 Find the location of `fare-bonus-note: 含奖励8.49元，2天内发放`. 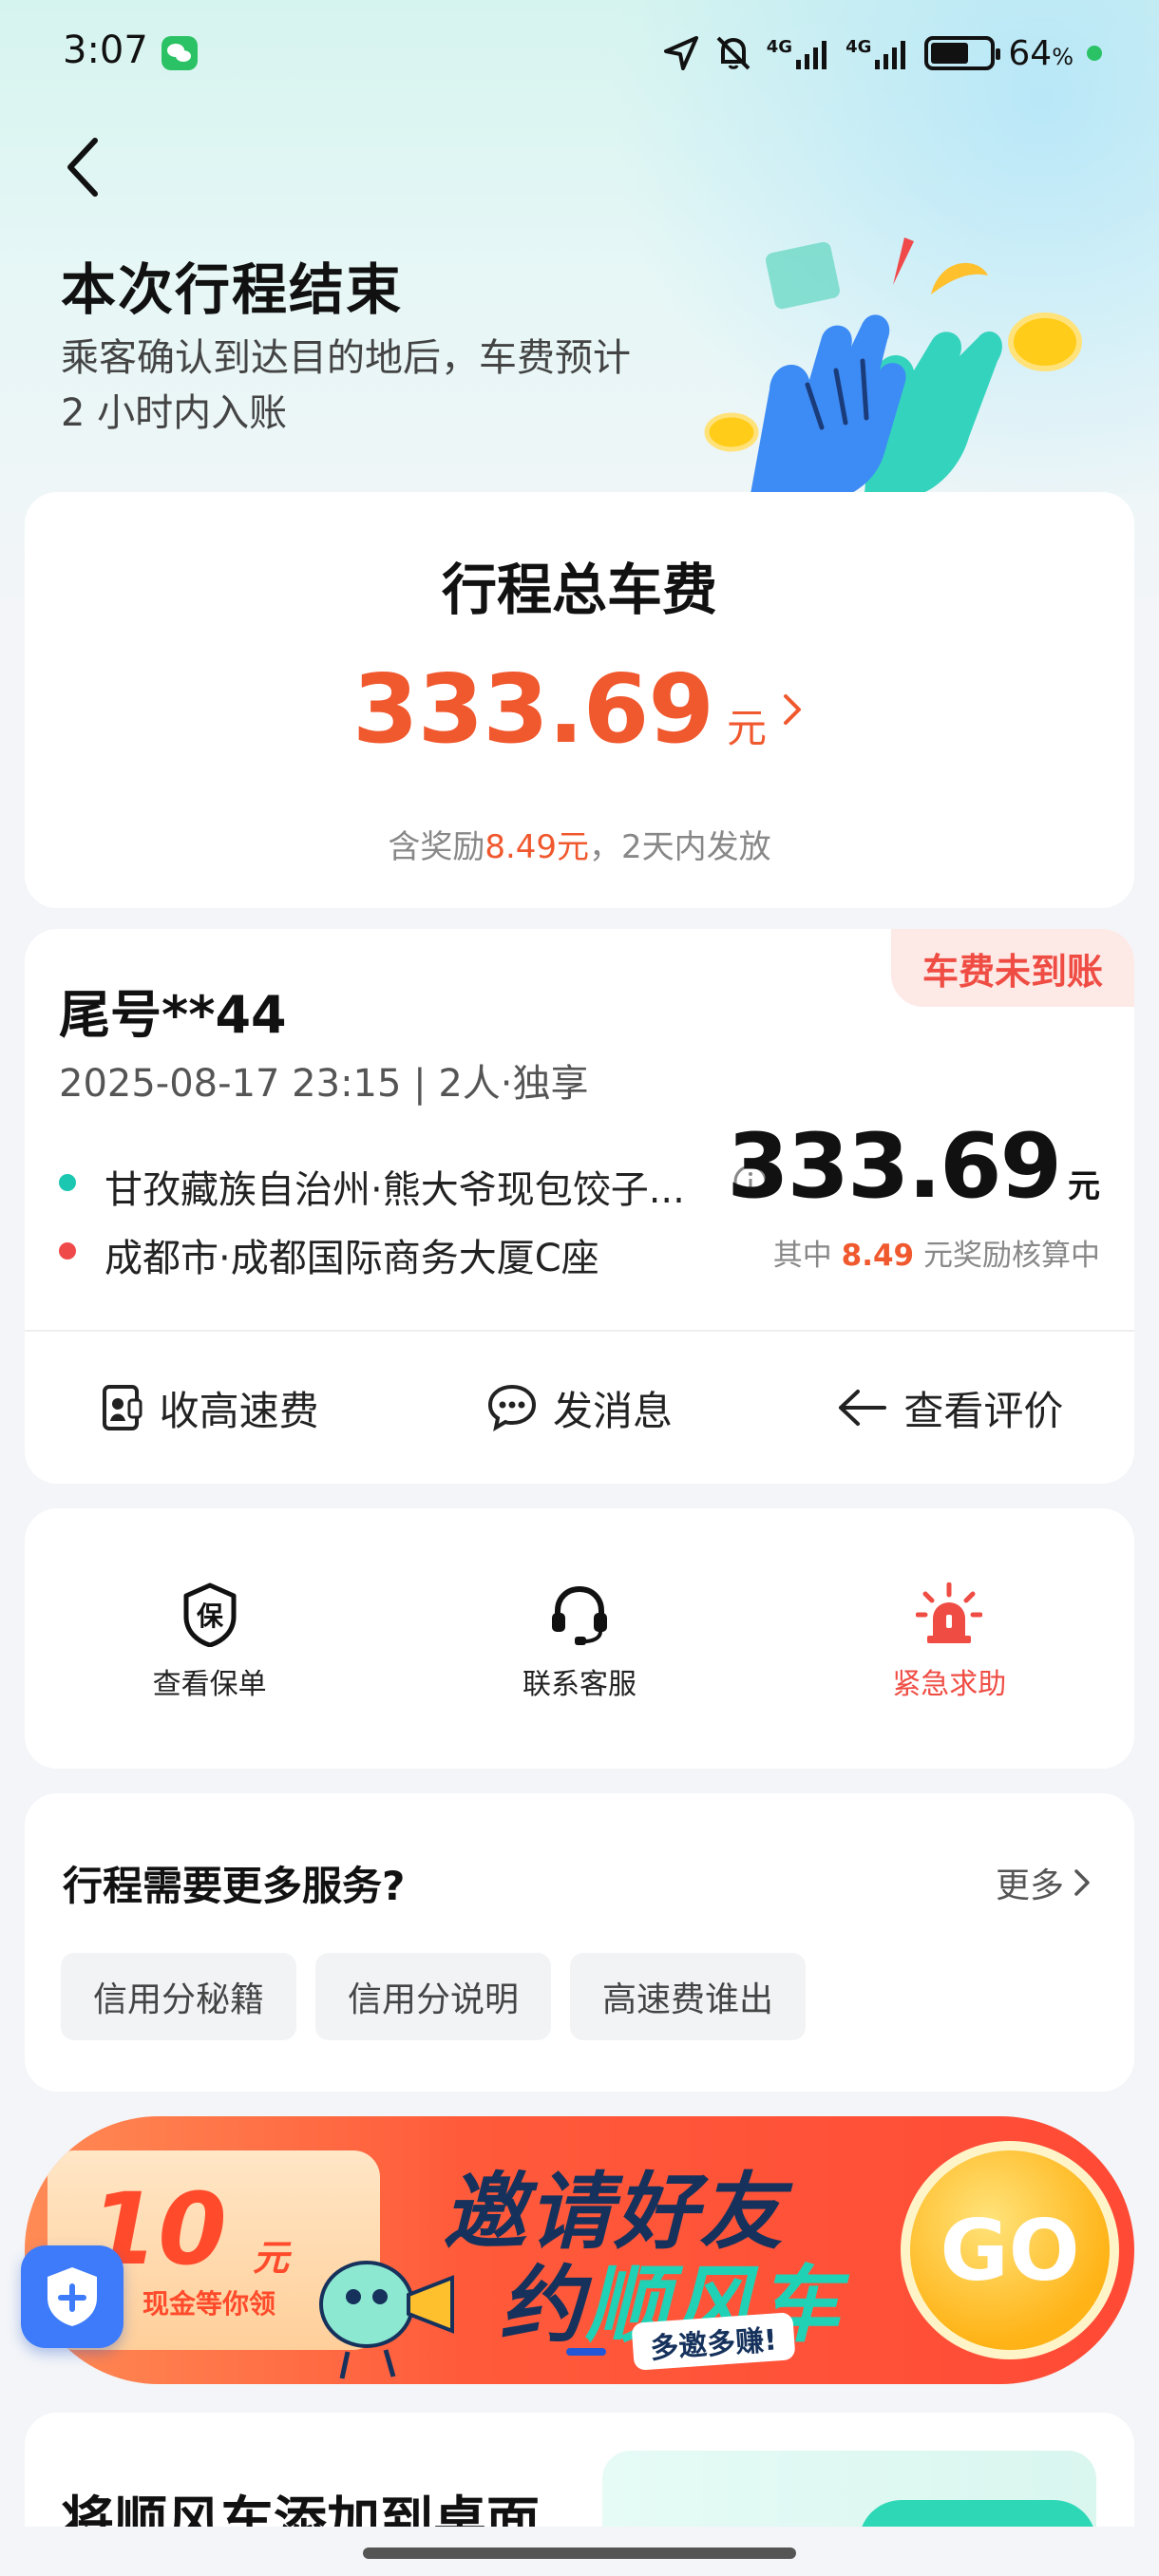

fare-bonus-note: 含奖励8.49元，2天内发放 is located at coordinates (579, 847).